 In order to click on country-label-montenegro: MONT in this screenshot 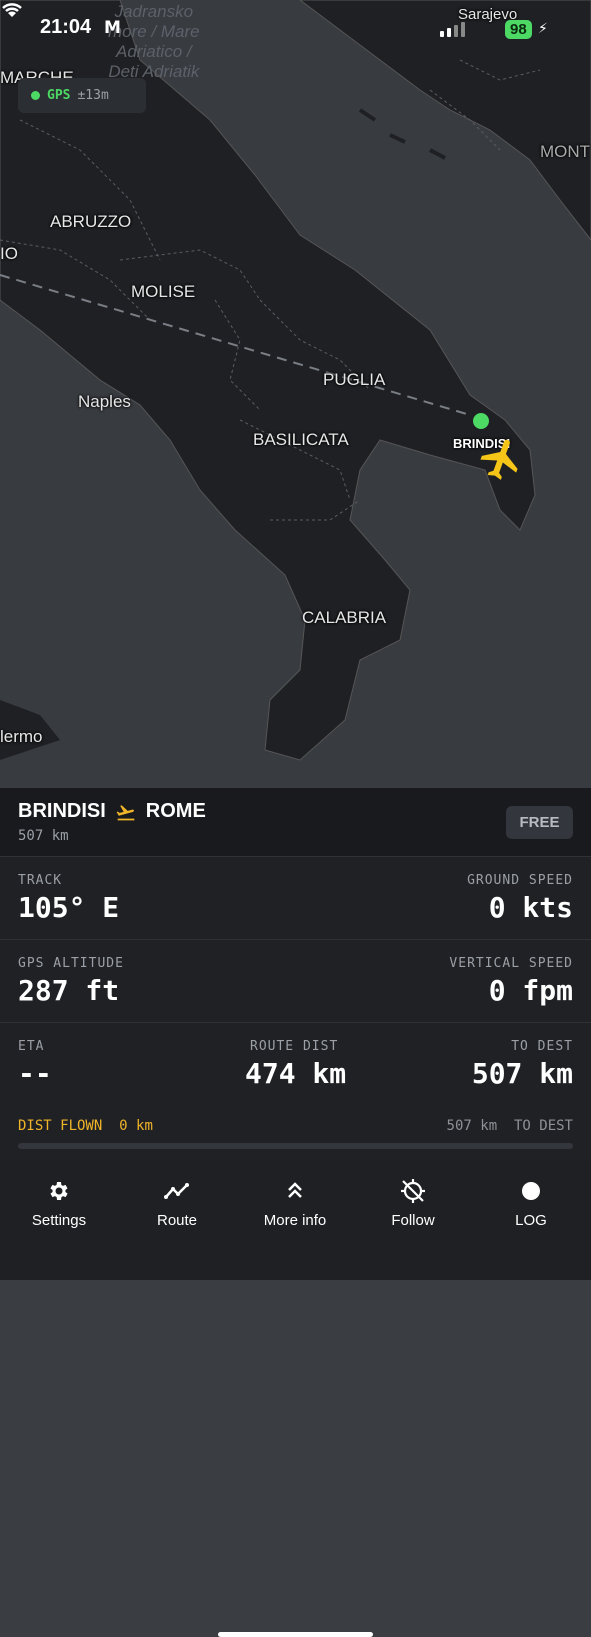, I will do `click(565, 151)`.